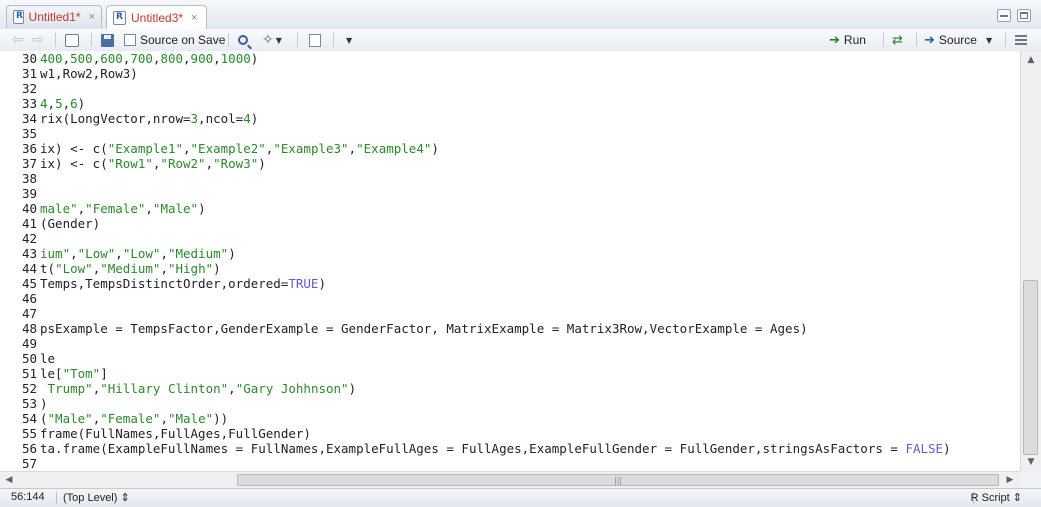  I want to click on line-number: 53, so click(29, 403).